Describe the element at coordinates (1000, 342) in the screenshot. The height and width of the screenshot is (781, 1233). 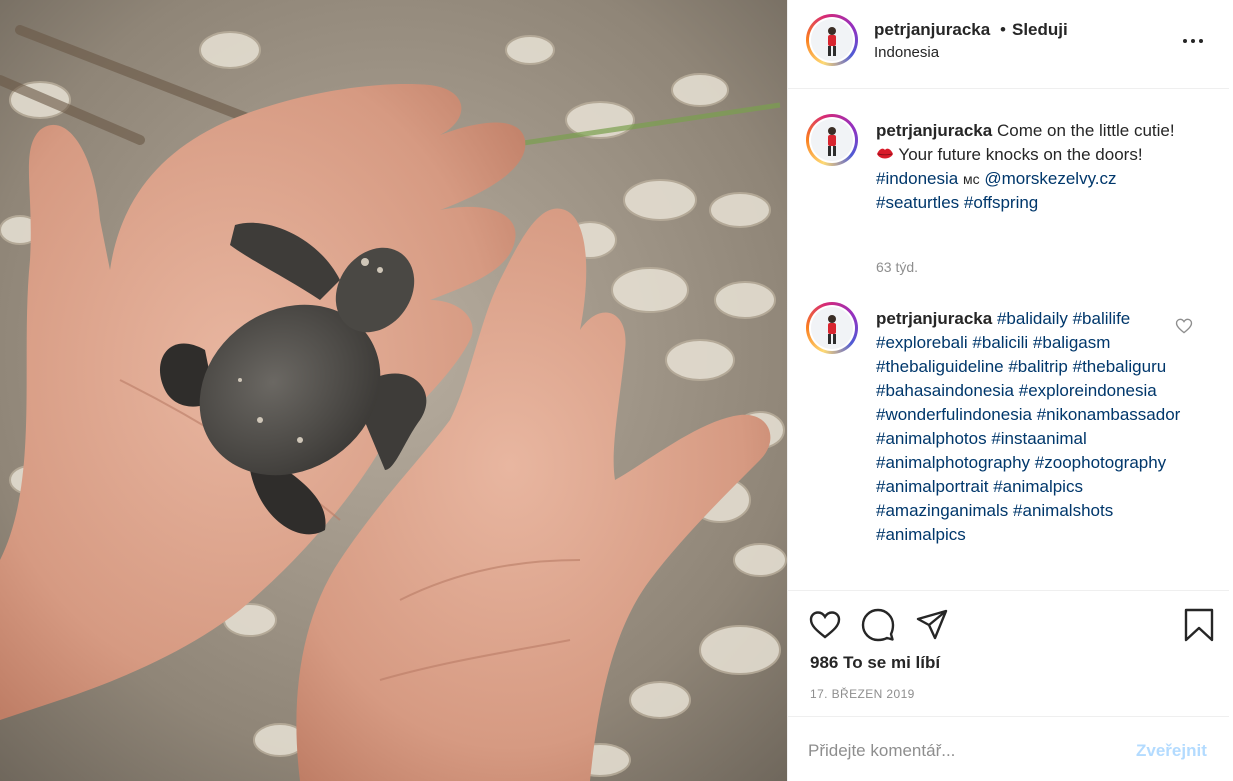
I see `hashtag-link: #balicili` at that location.